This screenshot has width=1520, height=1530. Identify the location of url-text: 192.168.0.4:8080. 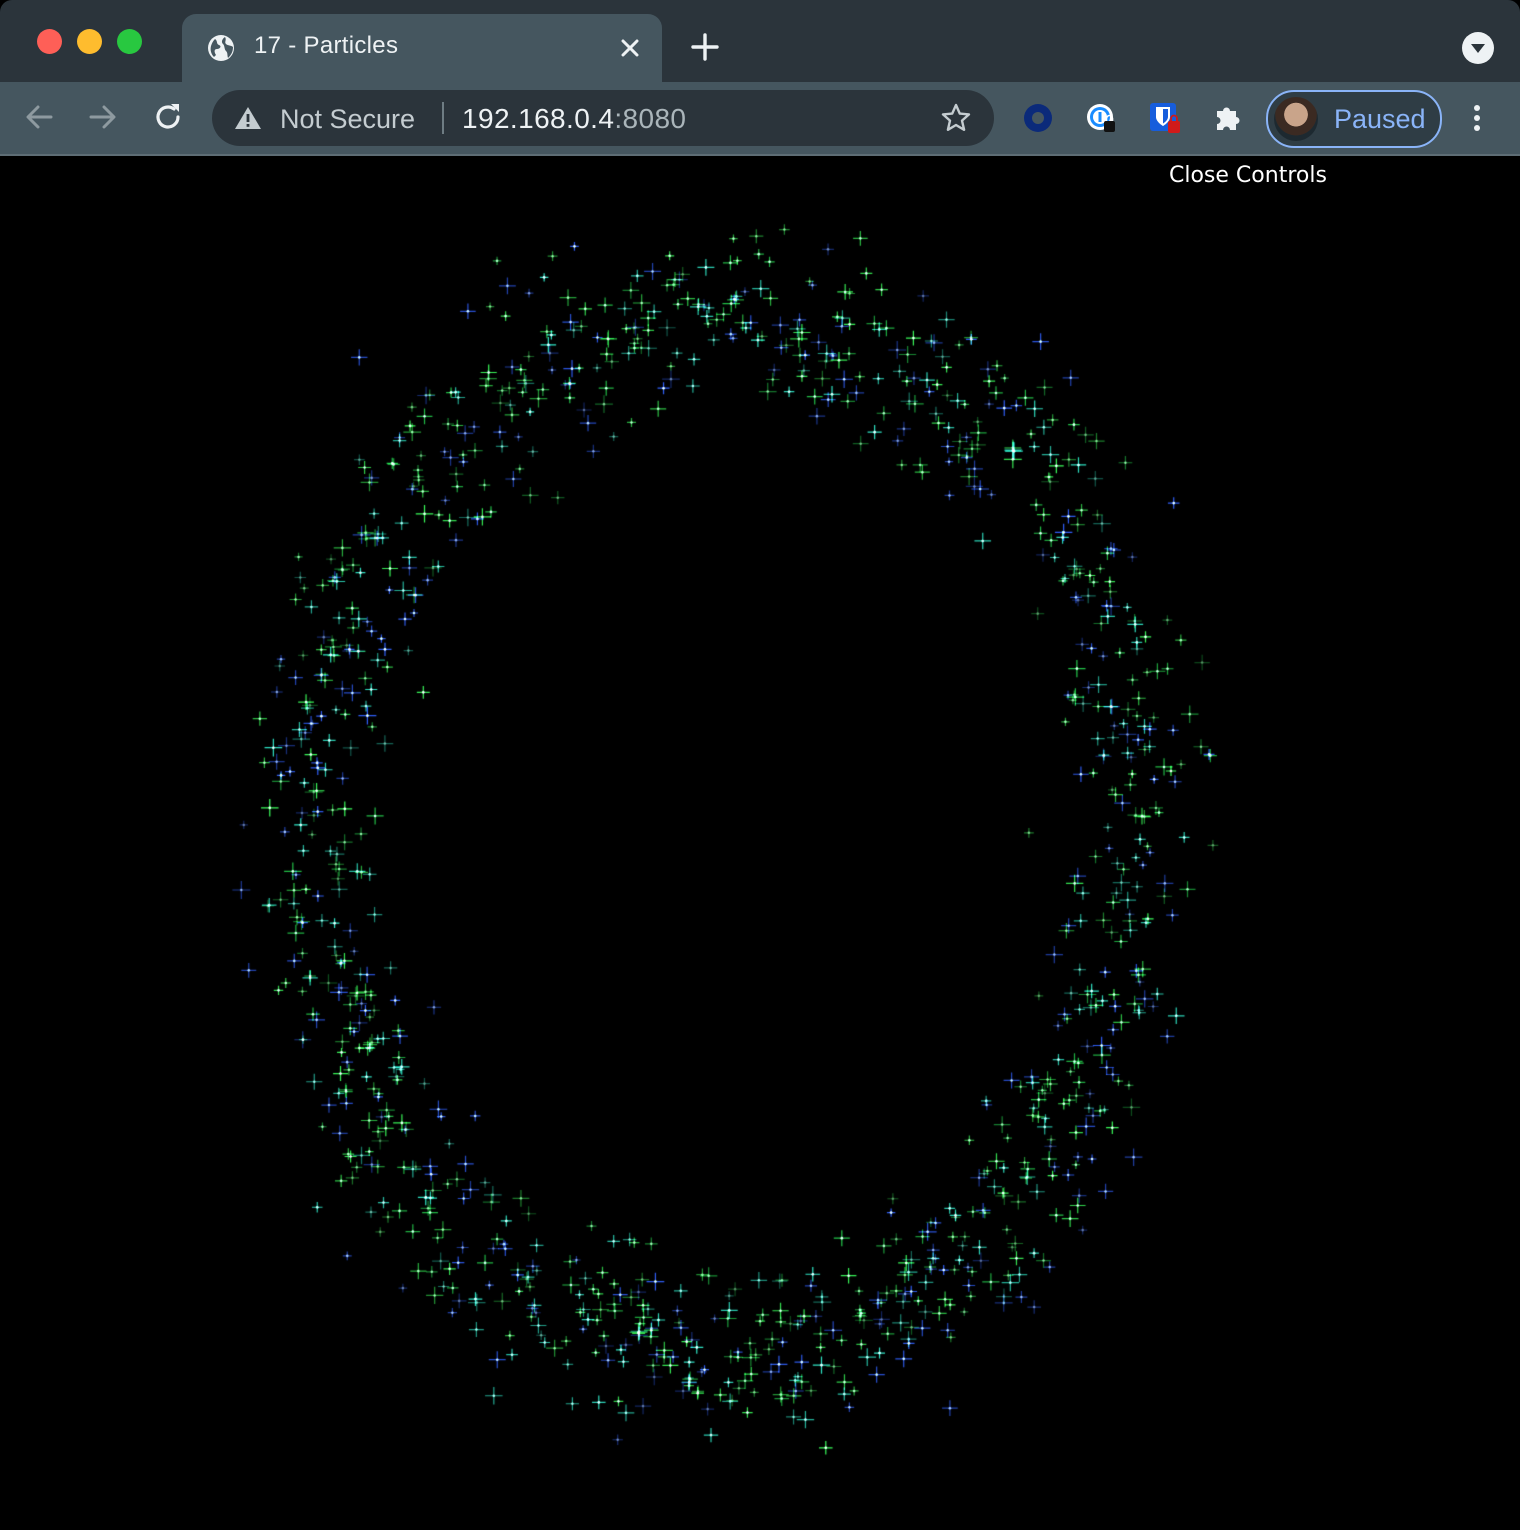
(574, 119).